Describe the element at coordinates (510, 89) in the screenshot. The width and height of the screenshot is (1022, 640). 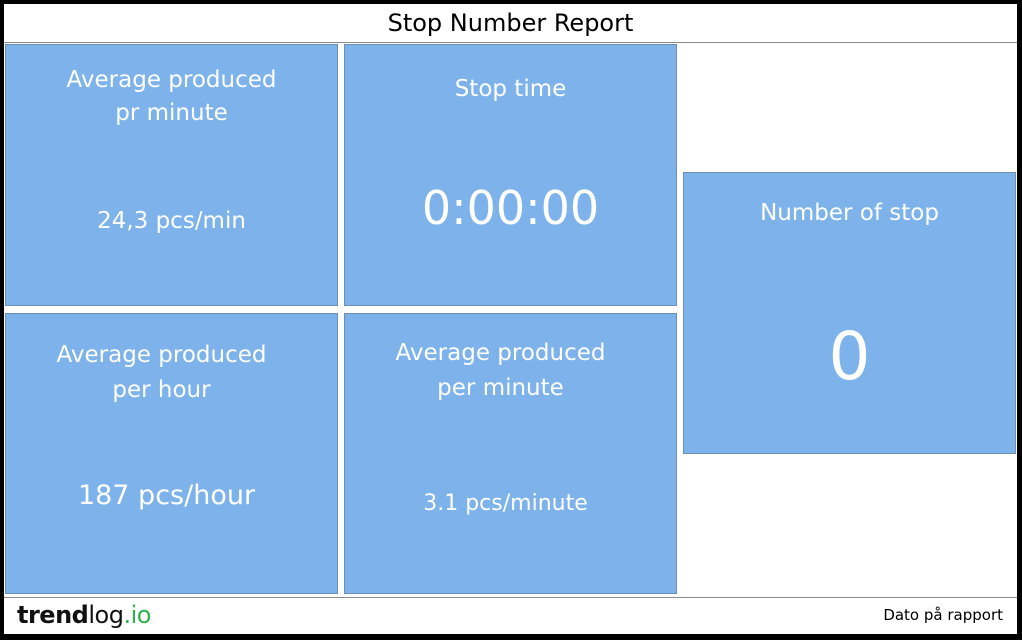
I see `tile-title: Stop time` at that location.